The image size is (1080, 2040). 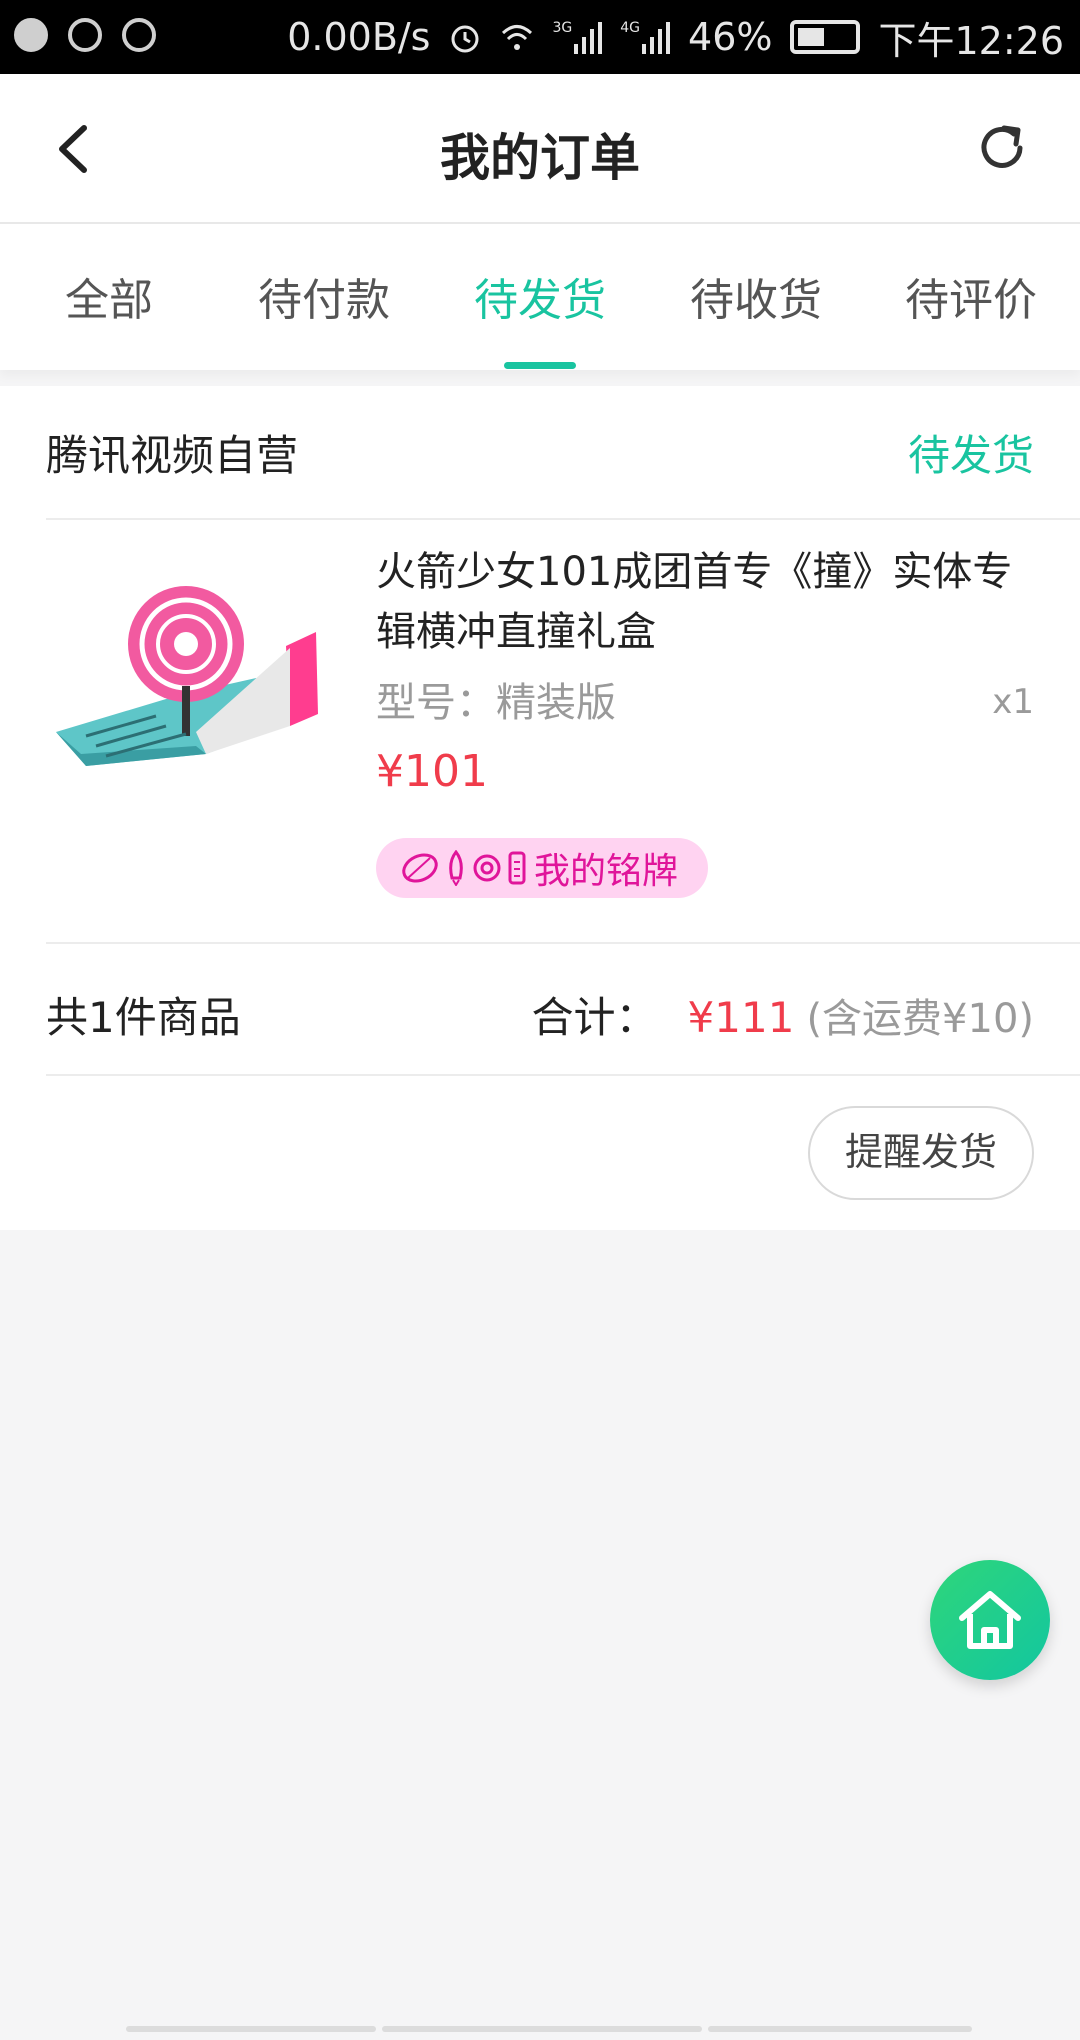 I want to click on order-status-tabs: 全部 待付款 待发货 待收货 待评价, so click(x=540, y=297).